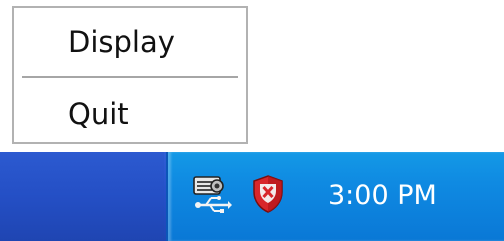 This screenshot has width=504, height=241. Describe the element at coordinates (212, 194) in the screenshot. I see `usb-device-icon` at that location.